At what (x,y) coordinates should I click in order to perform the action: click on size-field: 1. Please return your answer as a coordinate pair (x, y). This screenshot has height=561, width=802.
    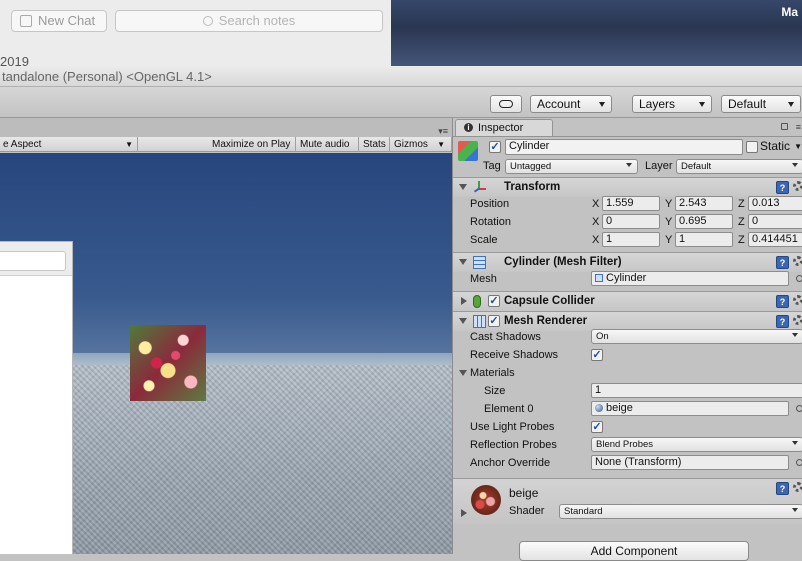
    Looking at the image, I should click on (696, 390).